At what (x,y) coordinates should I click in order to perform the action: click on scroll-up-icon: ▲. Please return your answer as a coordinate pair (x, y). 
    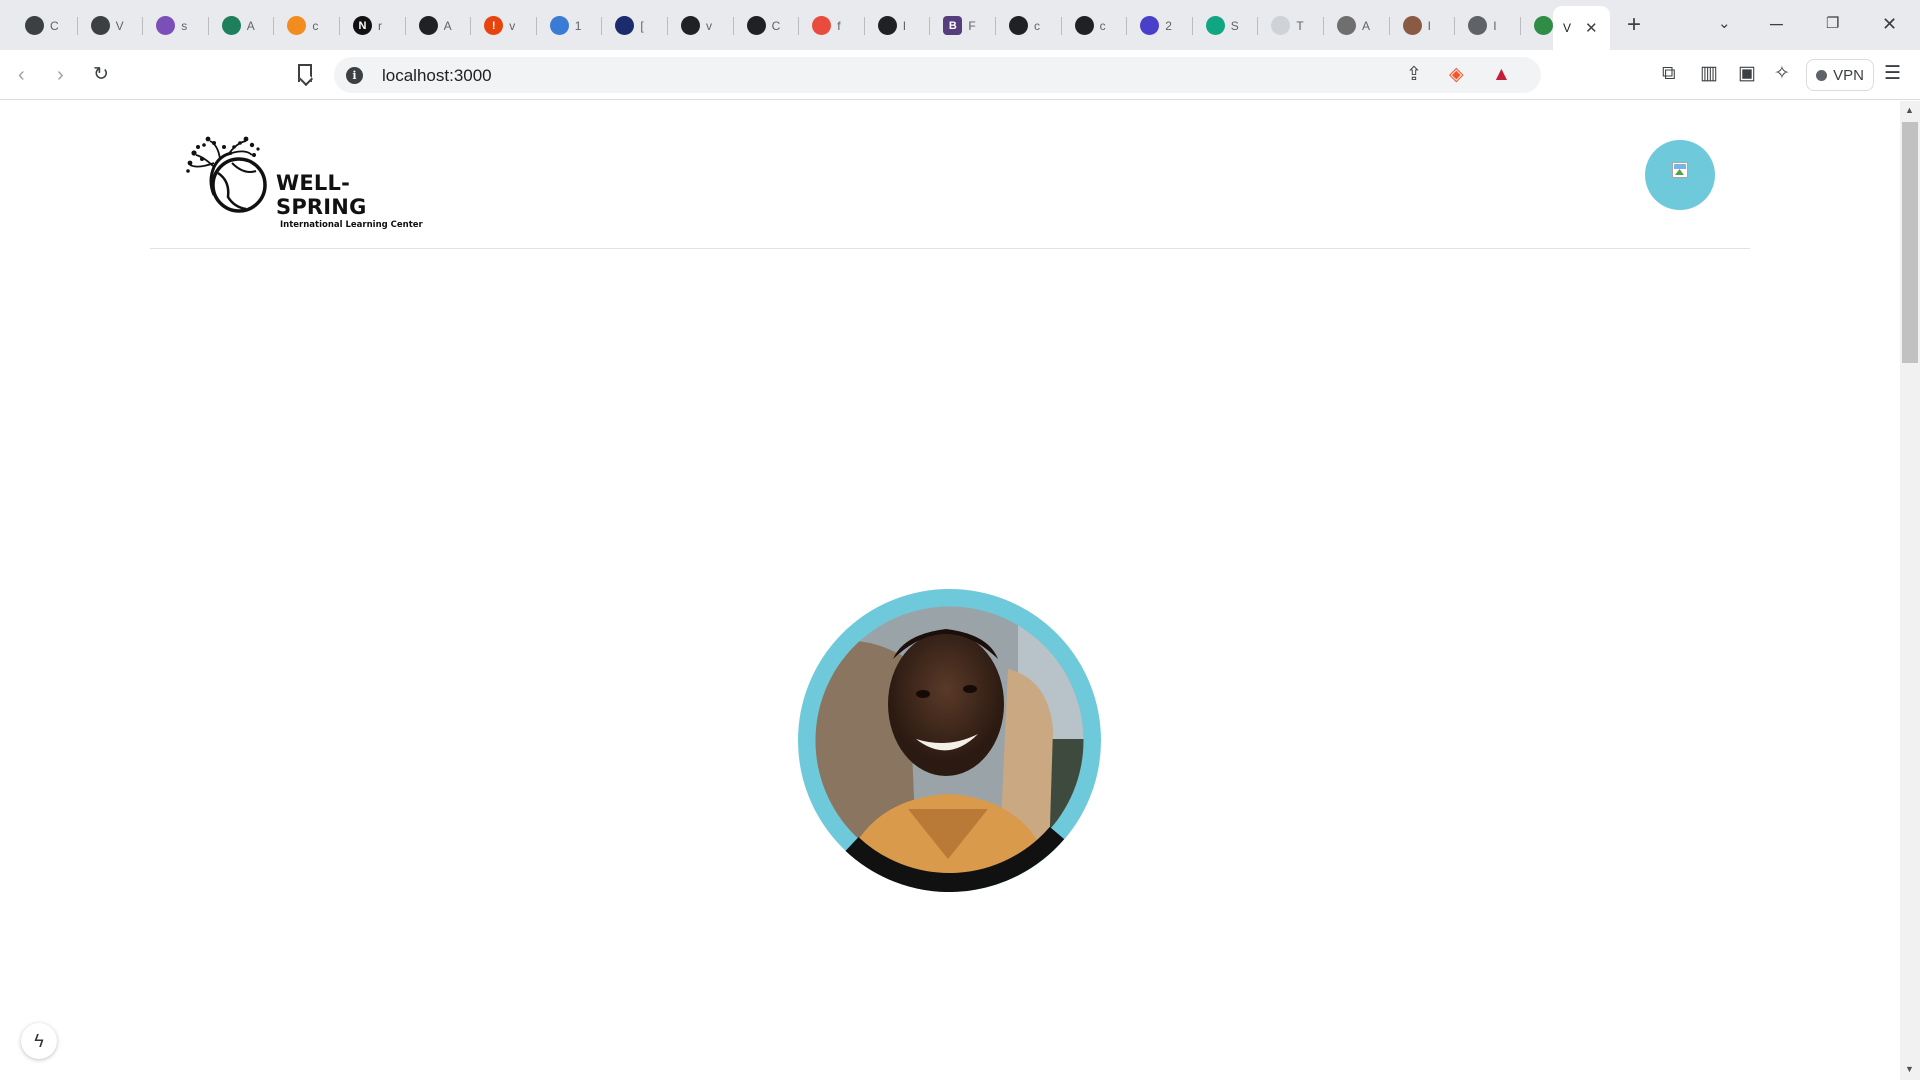
    Looking at the image, I should click on (1909, 110).